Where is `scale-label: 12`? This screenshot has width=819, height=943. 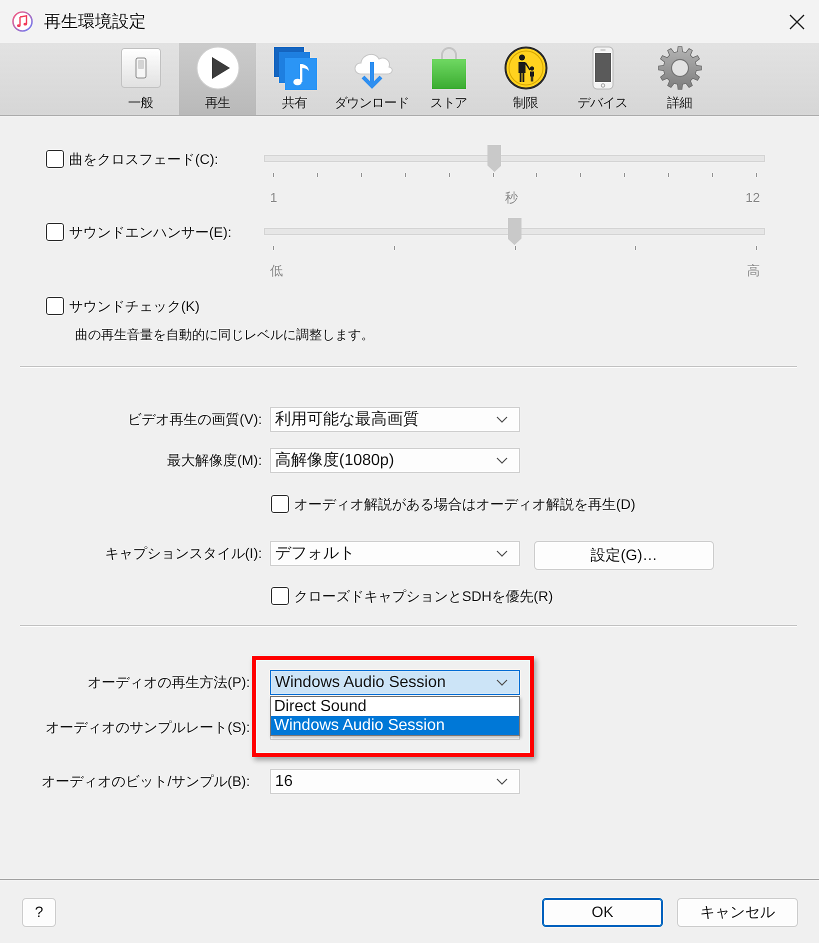 scale-label: 12 is located at coordinates (753, 198).